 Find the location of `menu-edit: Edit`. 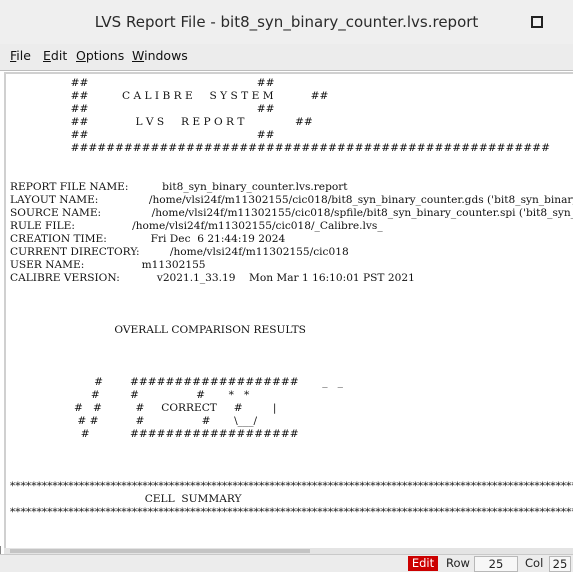

menu-edit: Edit is located at coordinates (55, 55).